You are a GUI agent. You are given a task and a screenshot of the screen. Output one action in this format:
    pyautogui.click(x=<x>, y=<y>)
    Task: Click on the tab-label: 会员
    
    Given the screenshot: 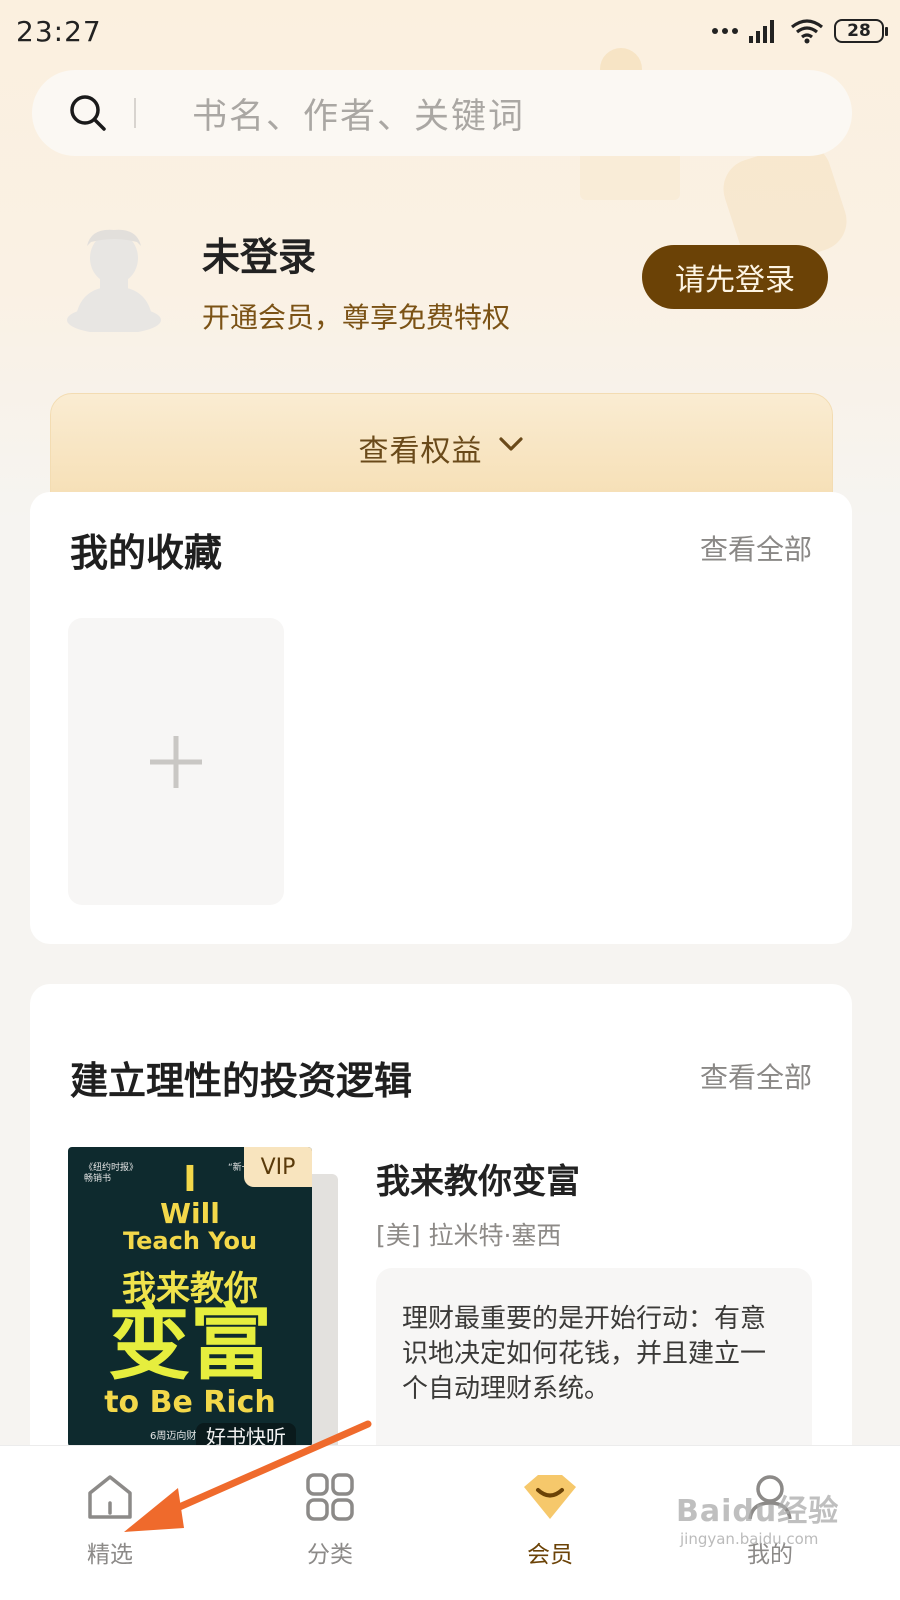 What is the action you would take?
    pyautogui.click(x=550, y=1555)
    